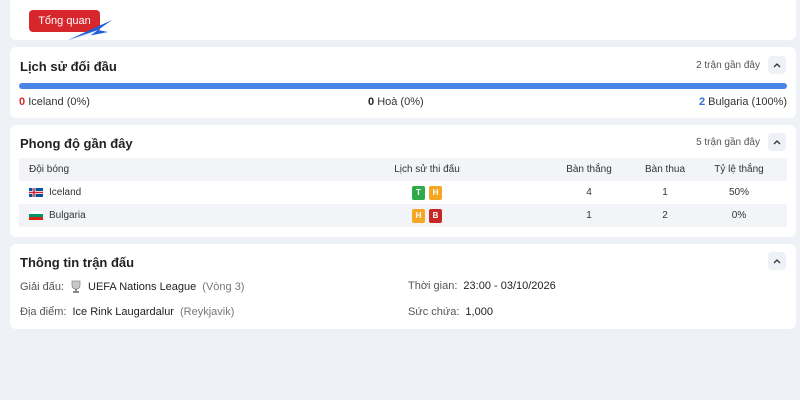  Describe the element at coordinates (90, 30) in the screenshot. I see `logo-icon` at that location.